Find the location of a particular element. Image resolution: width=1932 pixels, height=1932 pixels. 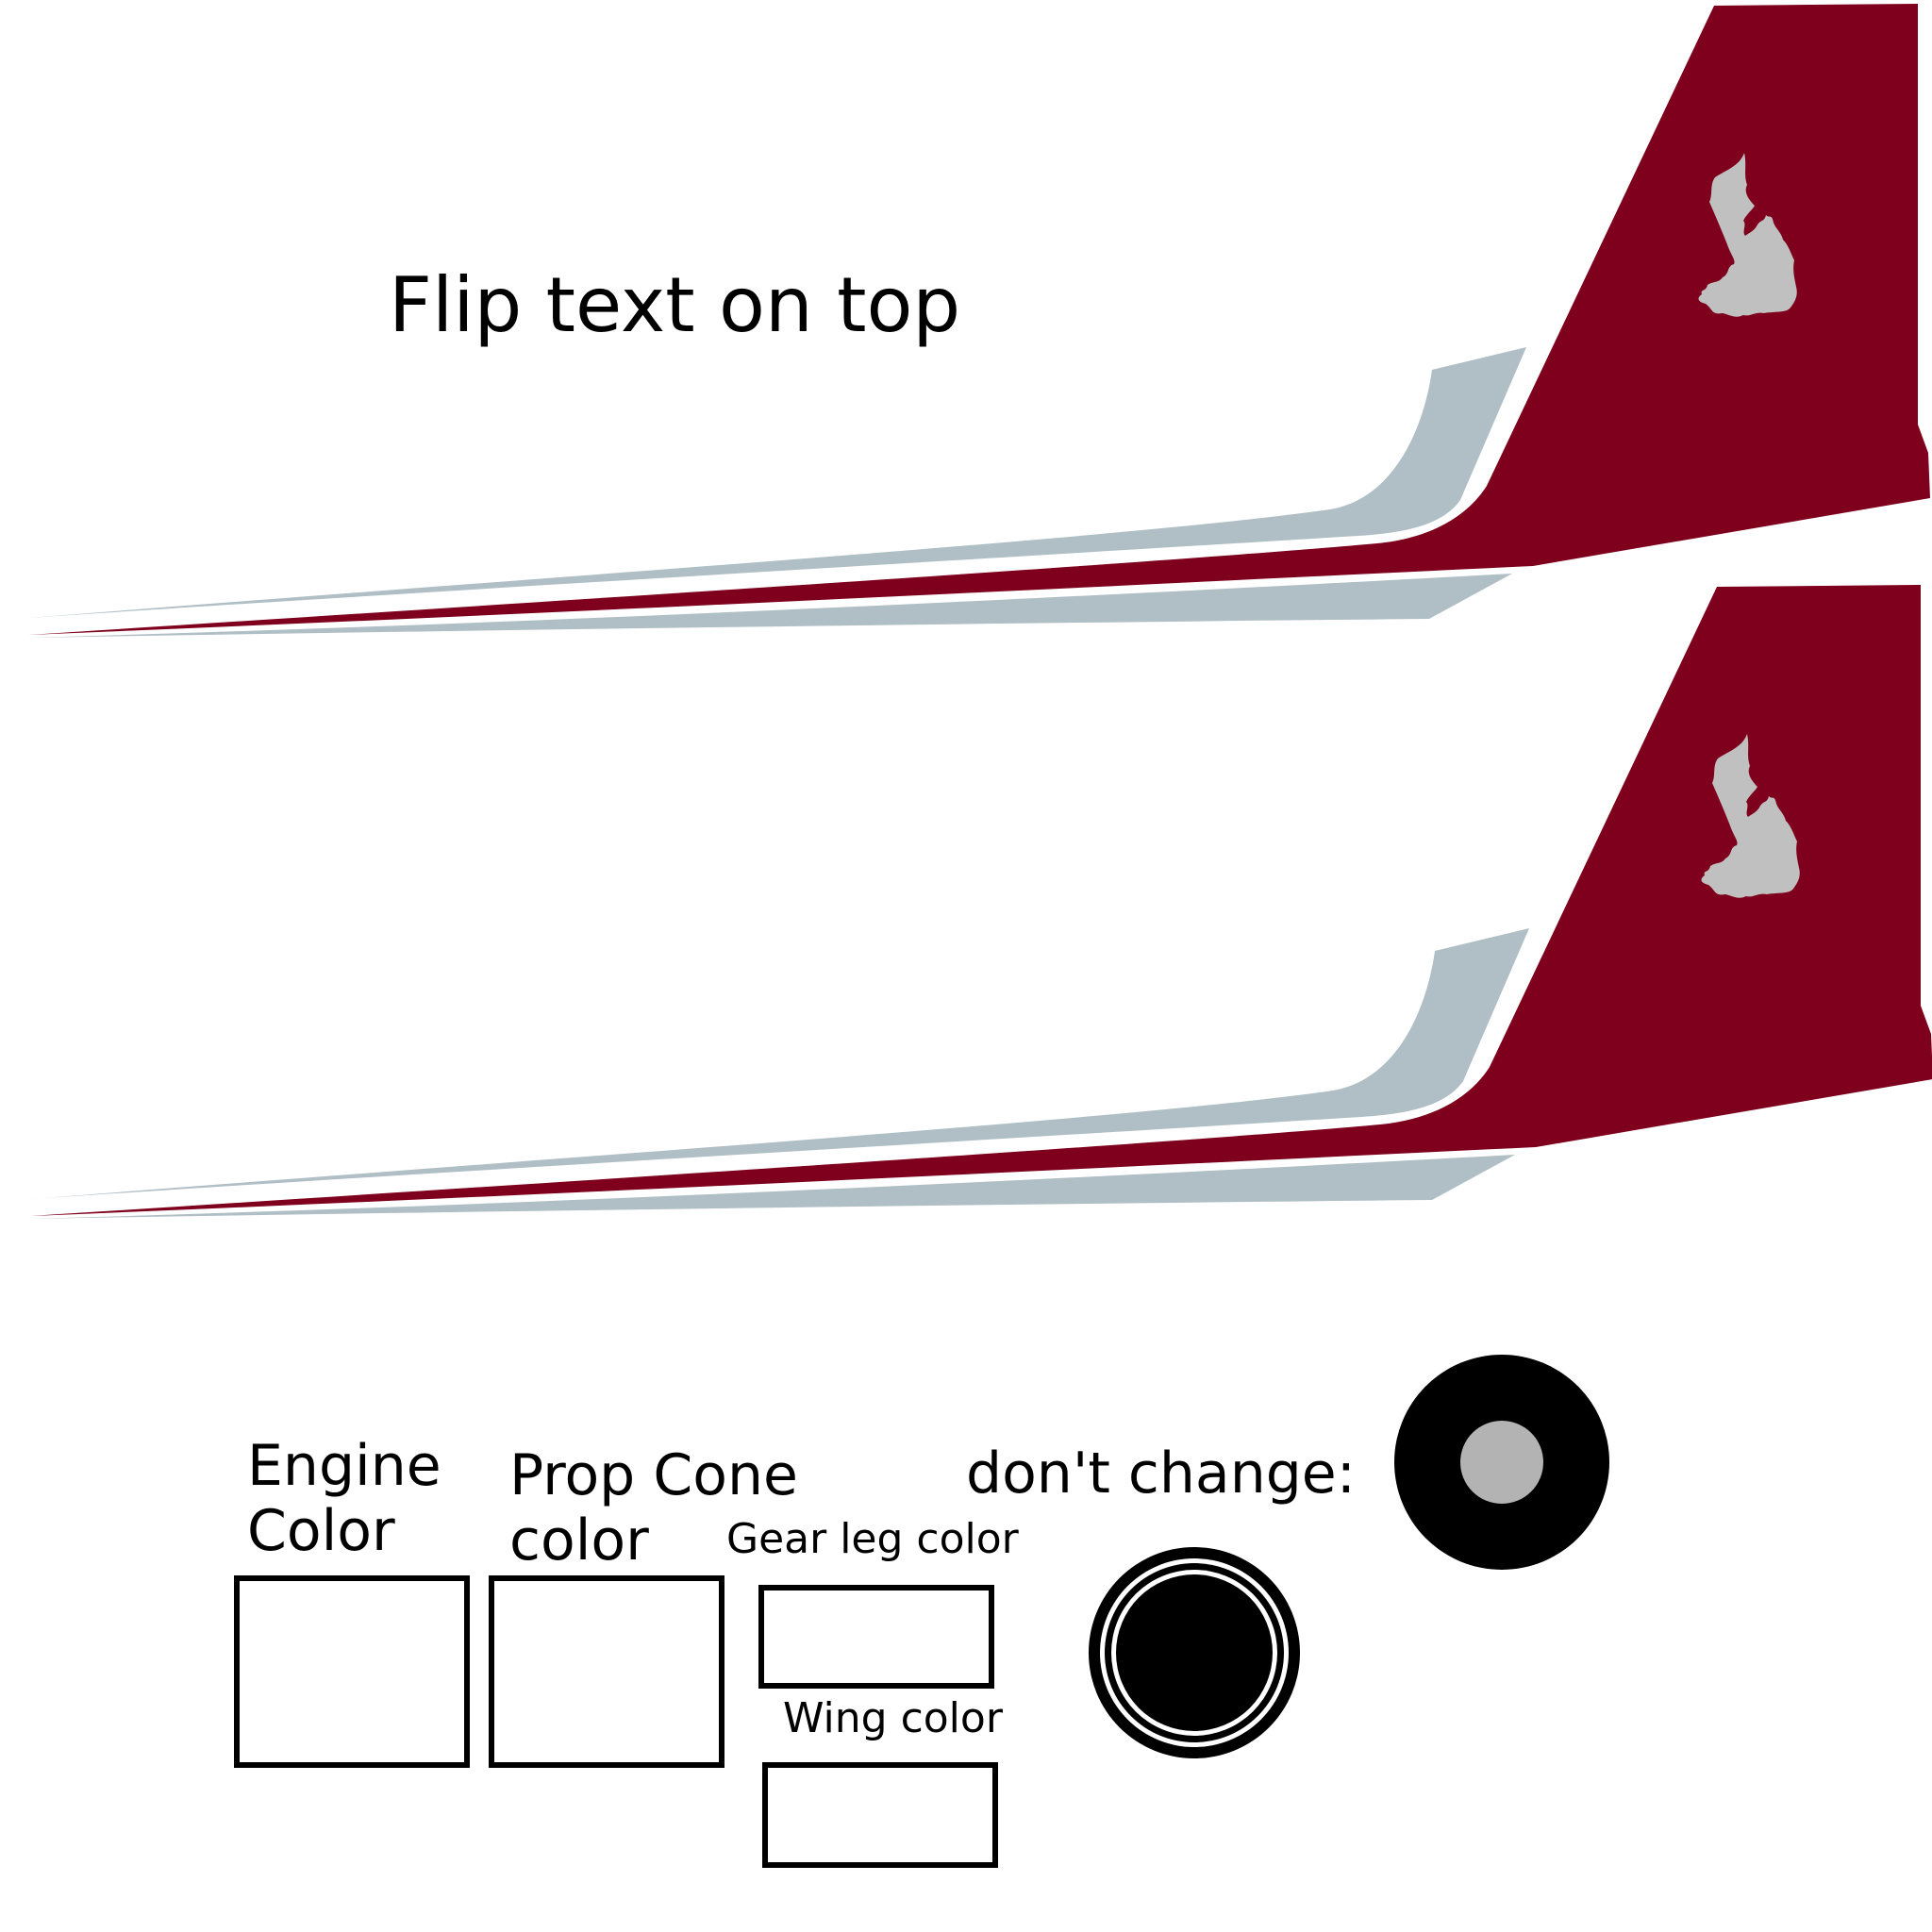

wing-color-label: Wing color is located at coordinates (893, 1718).